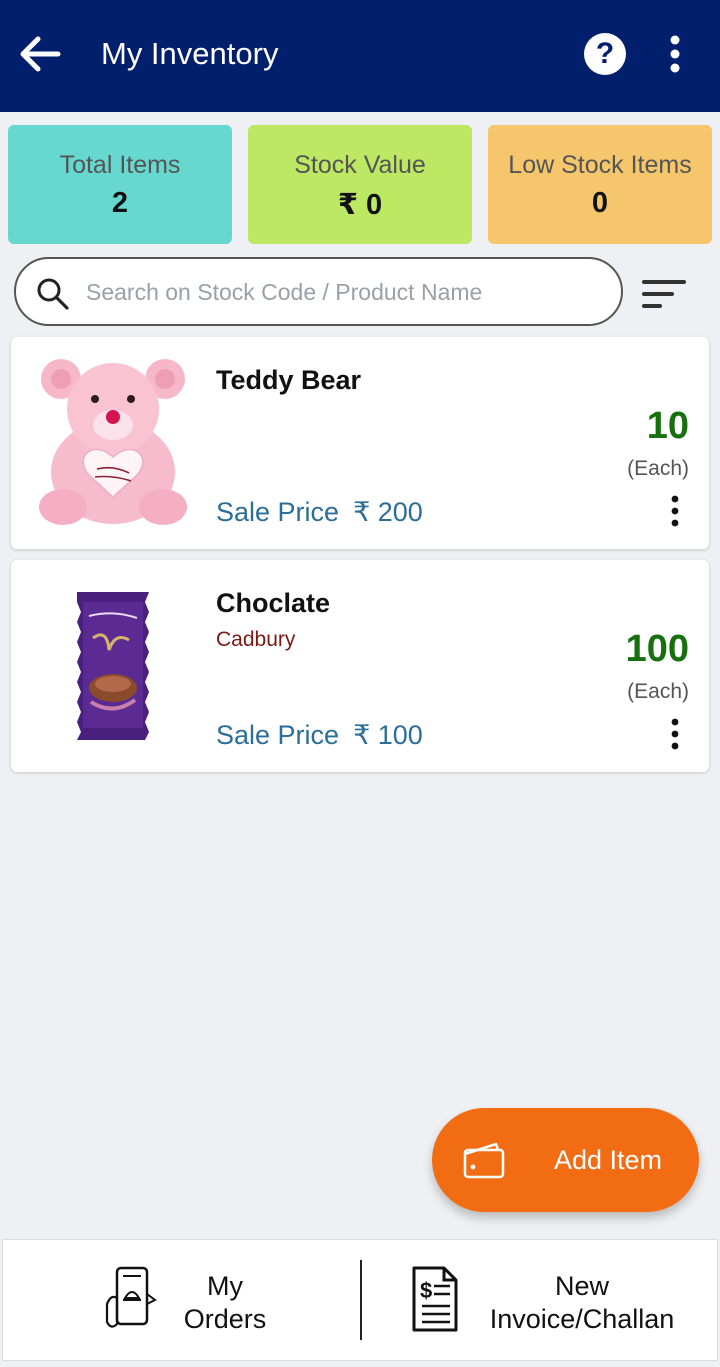 Image resolution: width=720 pixels, height=1367 pixels. What do you see at coordinates (256, 639) in the screenshot?
I see `item-brand: Cadbury` at bounding box center [256, 639].